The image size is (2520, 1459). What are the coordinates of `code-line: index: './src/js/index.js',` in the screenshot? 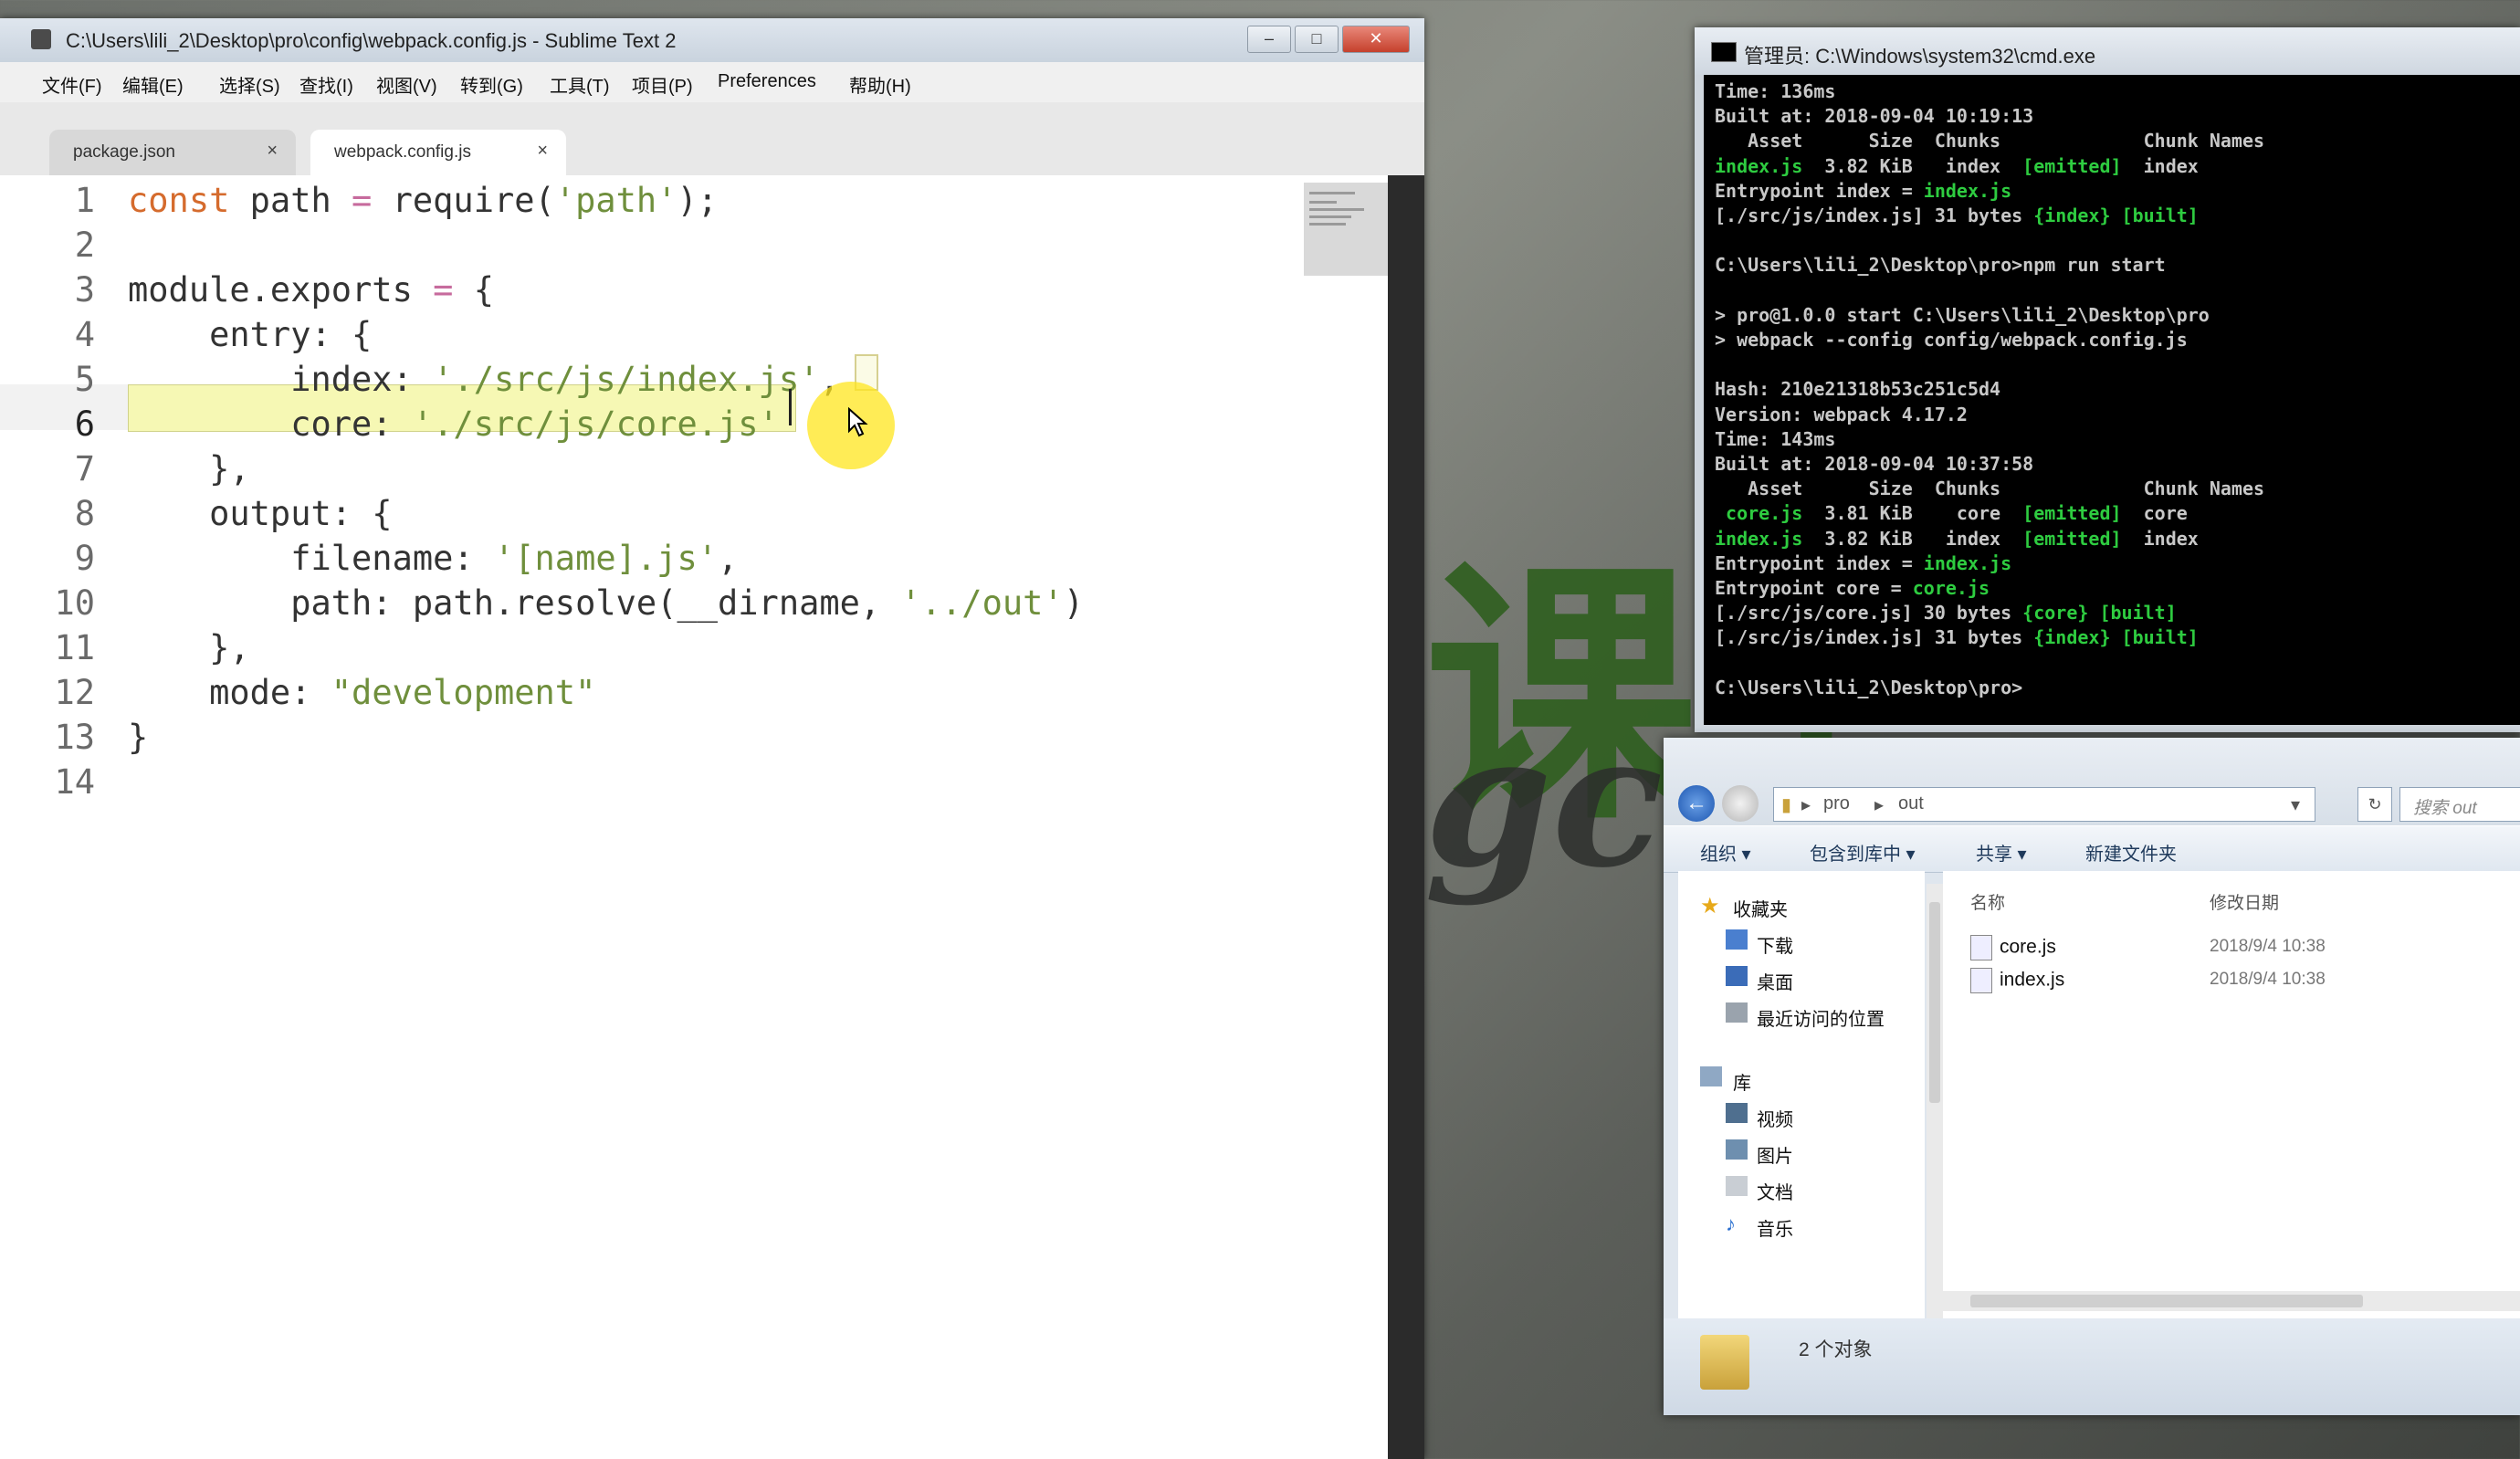 It's located at (484, 379).